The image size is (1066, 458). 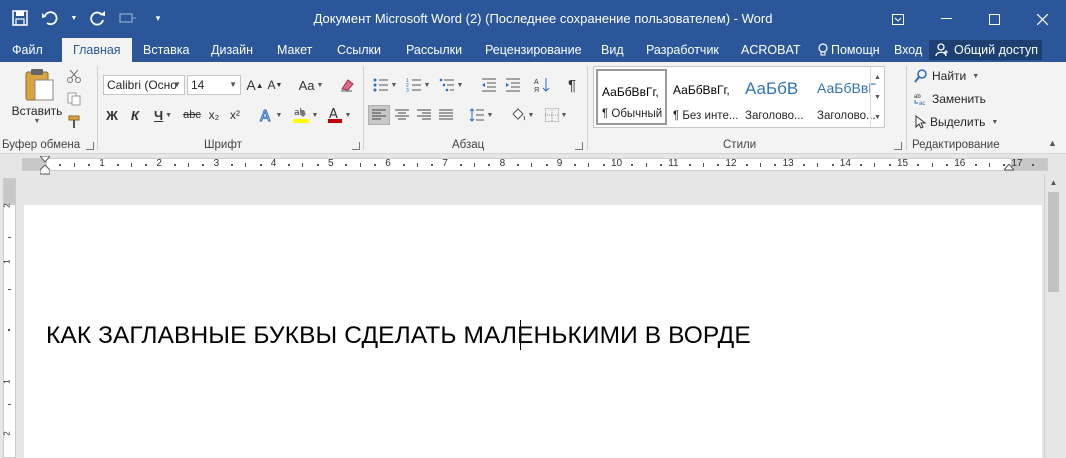 I want to click on ruler-number: 15, so click(x=903, y=163).